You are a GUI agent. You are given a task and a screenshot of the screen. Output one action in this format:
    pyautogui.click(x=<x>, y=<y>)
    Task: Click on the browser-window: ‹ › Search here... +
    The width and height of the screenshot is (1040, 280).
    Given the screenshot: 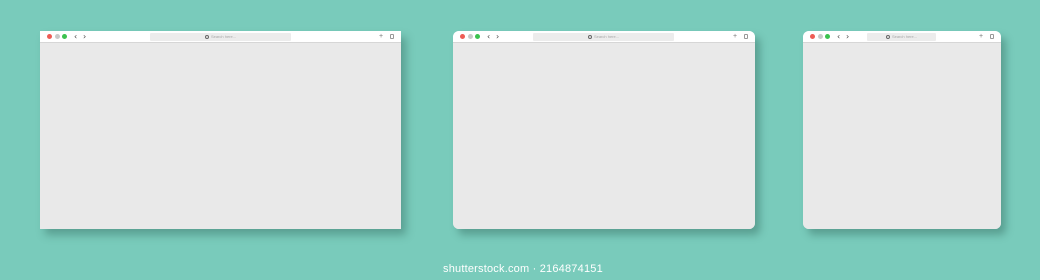 What is the action you would take?
    pyautogui.click(x=902, y=130)
    